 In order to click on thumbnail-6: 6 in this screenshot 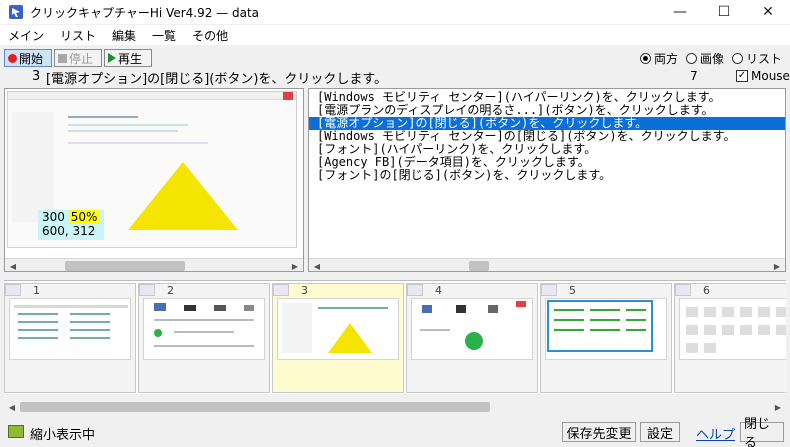, I will do `click(730, 338)`.